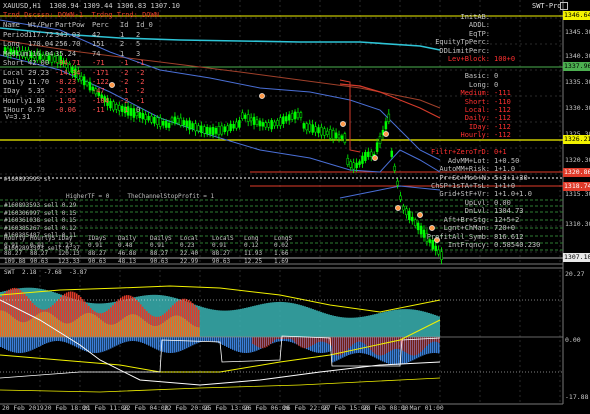 The height and width of the screenshot is (414, 590). I want to click on time-label: 22 Feb 20:00, so click(187, 408).